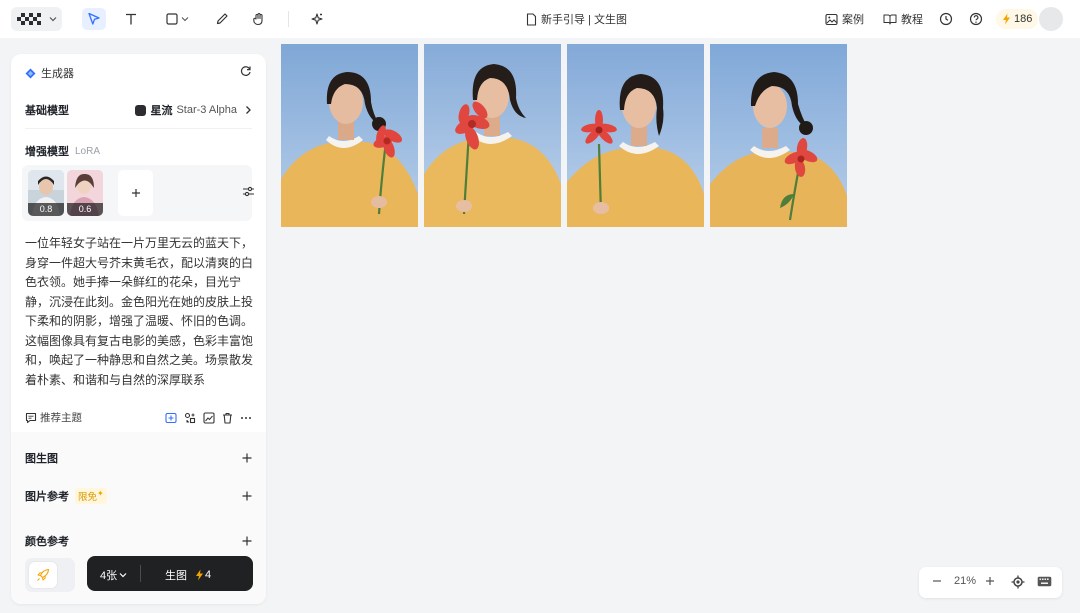  What do you see at coordinates (85, 193) in the screenshot?
I see `lora-thumbnail: 0.6` at bounding box center [85, 193].